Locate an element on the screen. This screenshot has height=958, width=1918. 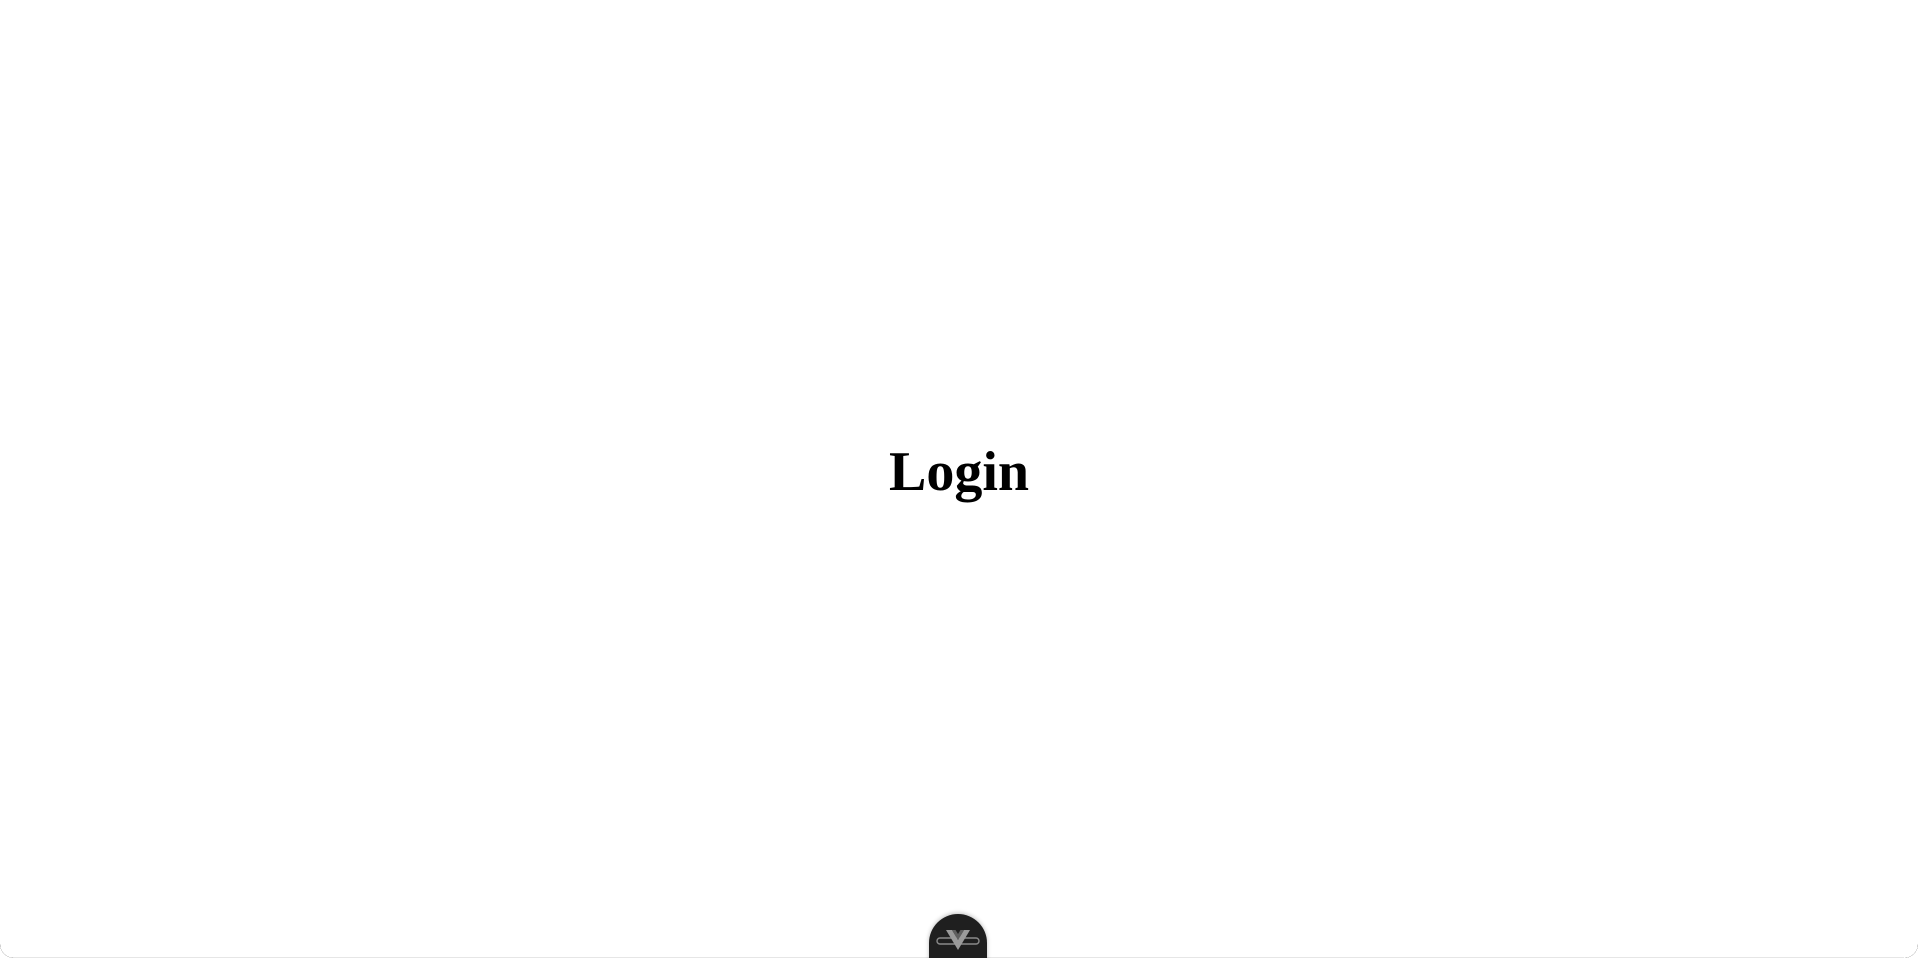
devtools-toggle-button is located at coordinates (958, 936).